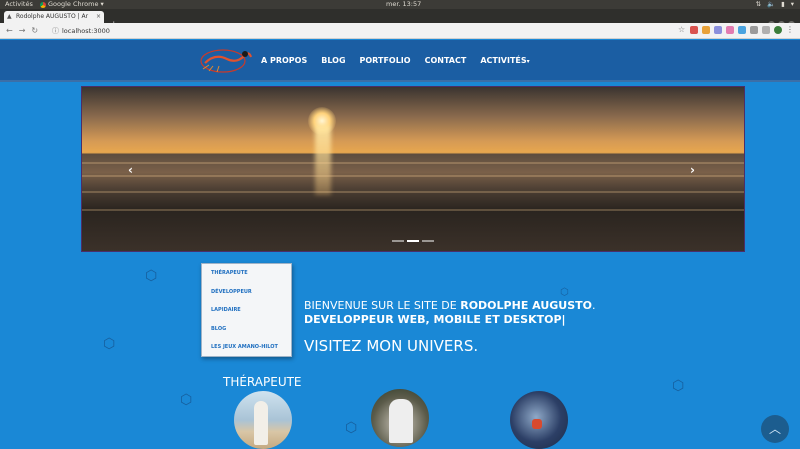  I want to click on system-tray: ⇅ 🔈 ▮ ▾, so click(775, 4).